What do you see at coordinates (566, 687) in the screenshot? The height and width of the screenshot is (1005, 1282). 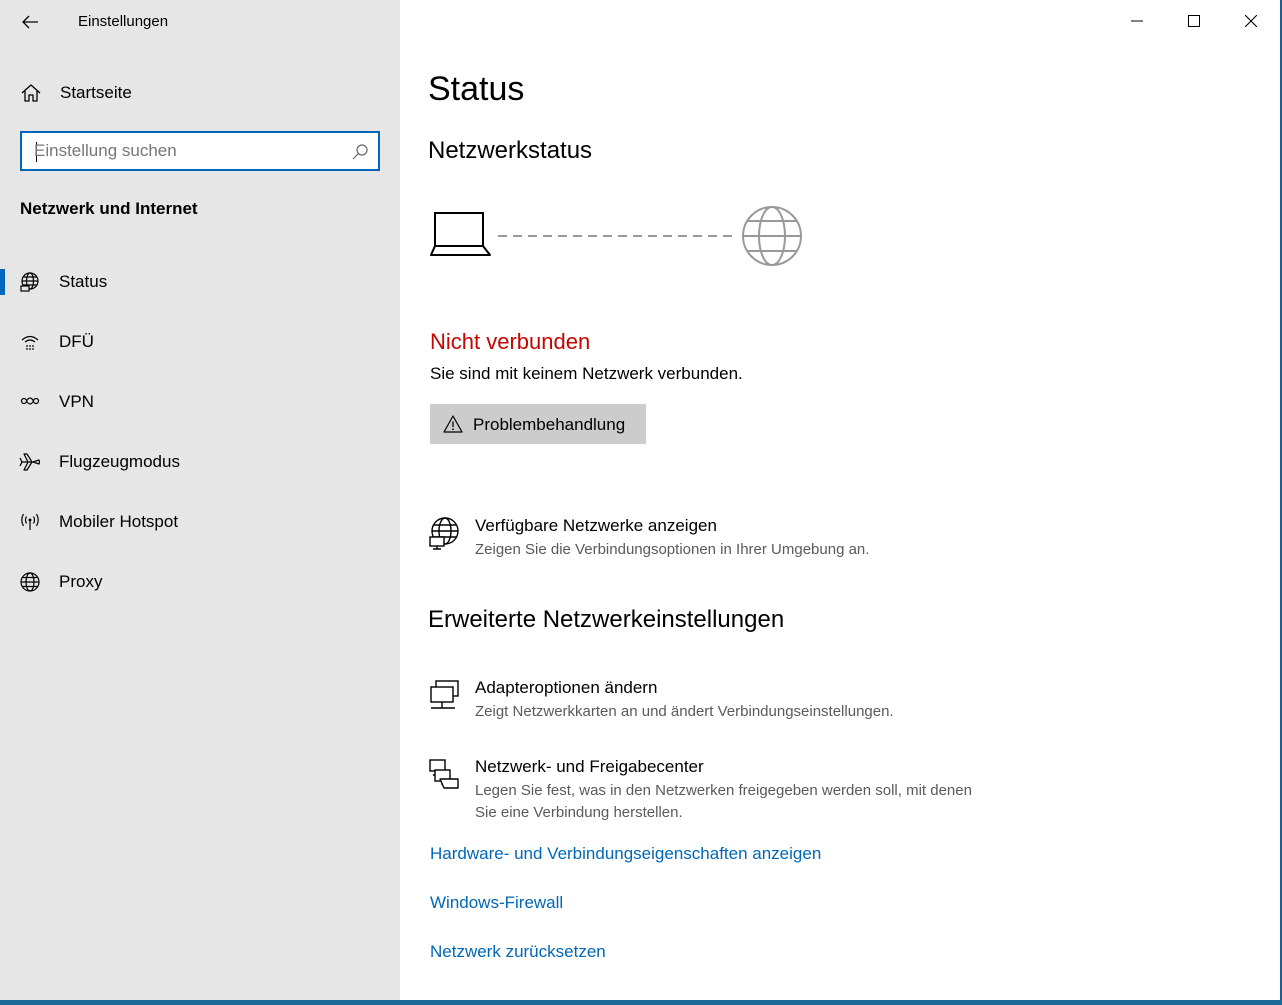 I see `adapter-options-title: Adapteroptionen ändern` at bounding box center [566, 687].